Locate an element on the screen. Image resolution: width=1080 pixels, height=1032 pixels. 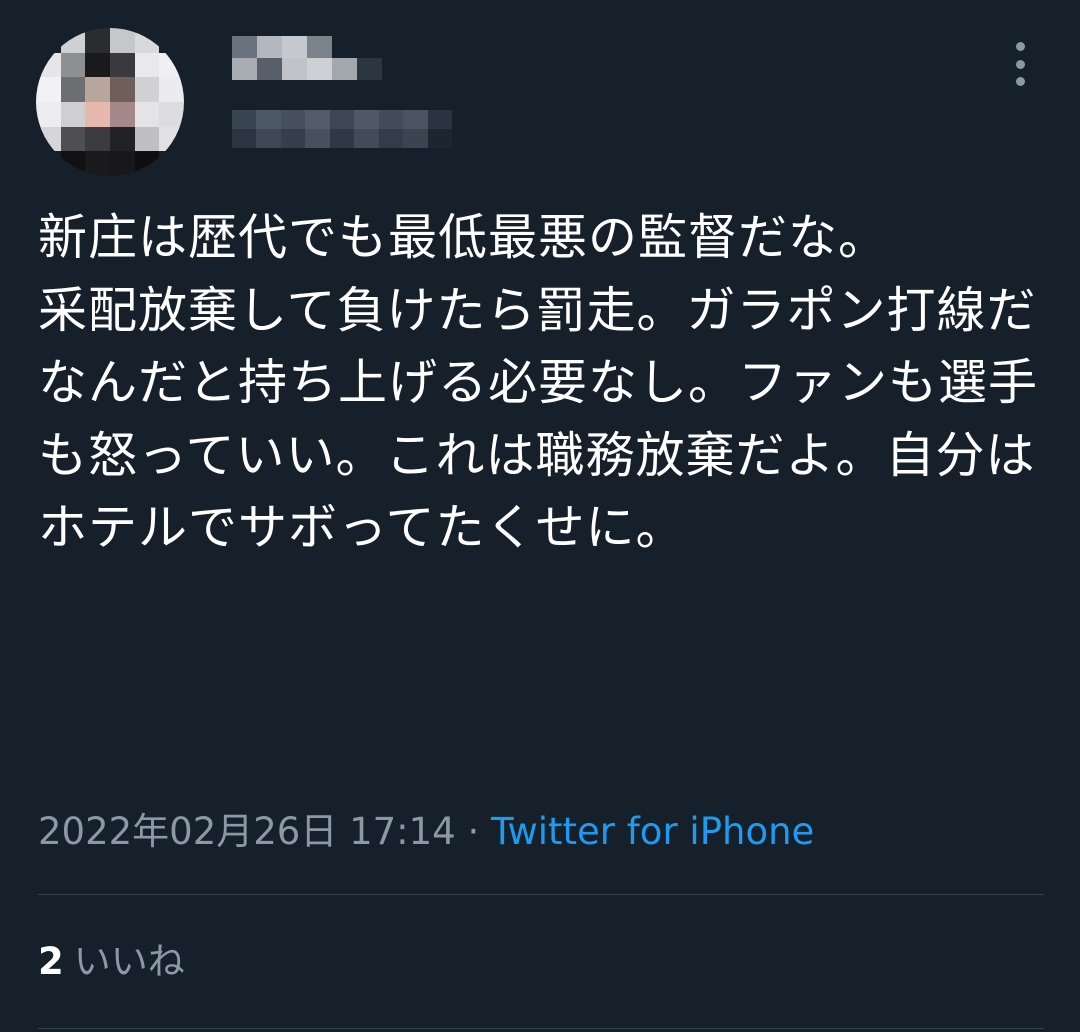
source-link: Twitter for iPhone is located at coordinates (652, 831).